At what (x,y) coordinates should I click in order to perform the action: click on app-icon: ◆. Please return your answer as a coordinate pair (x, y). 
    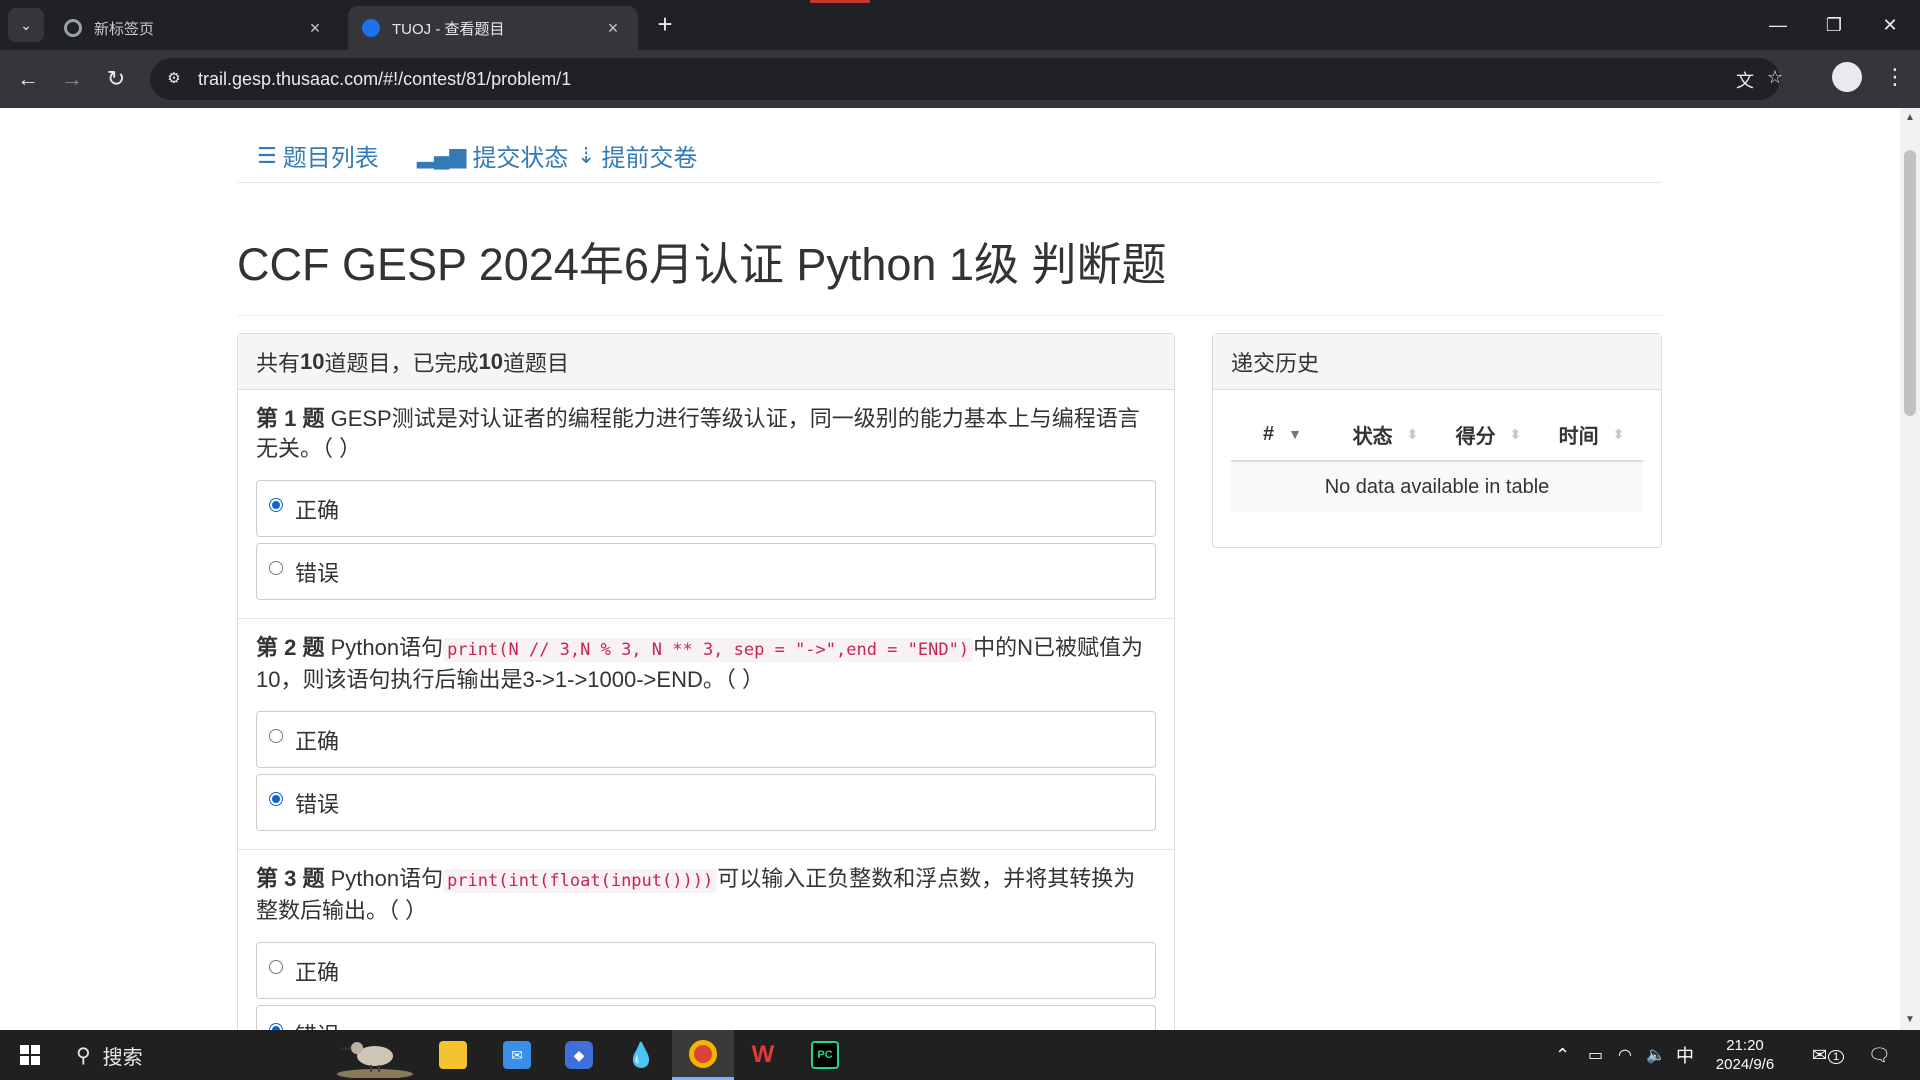
    Looking at the image, I should click on (579, 1055).